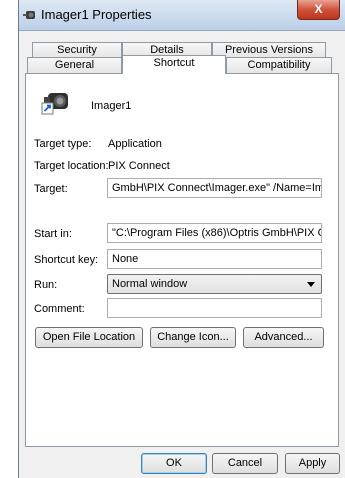  What do you see at coordinates (174, 463) in the screenshot?
I see `ok-button: OK` at bounding box center [174, 463].